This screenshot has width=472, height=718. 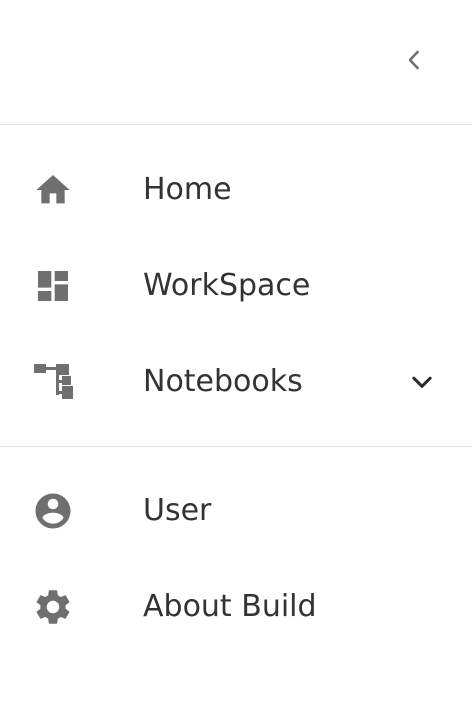 I want to click on sidebar-item-label: About Build, so click(x=230, y=606).